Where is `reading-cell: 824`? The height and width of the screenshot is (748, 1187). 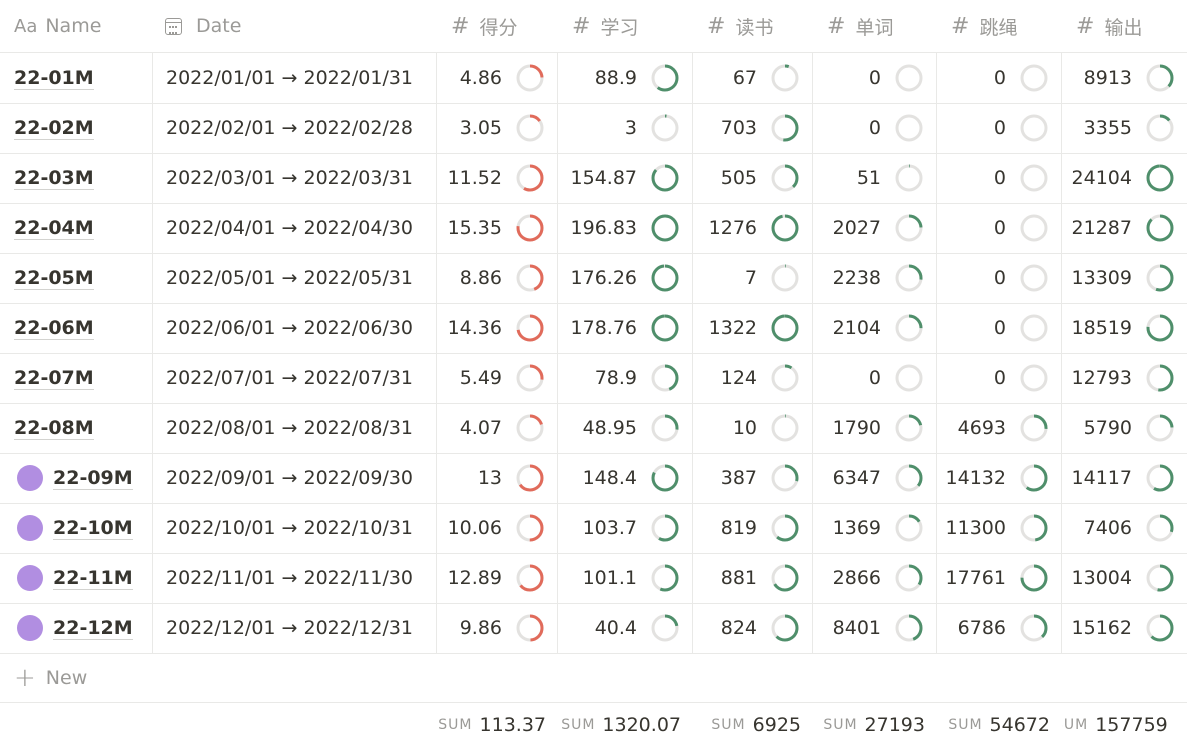 reading-cell: 824 is located at coordinates (753, 628).